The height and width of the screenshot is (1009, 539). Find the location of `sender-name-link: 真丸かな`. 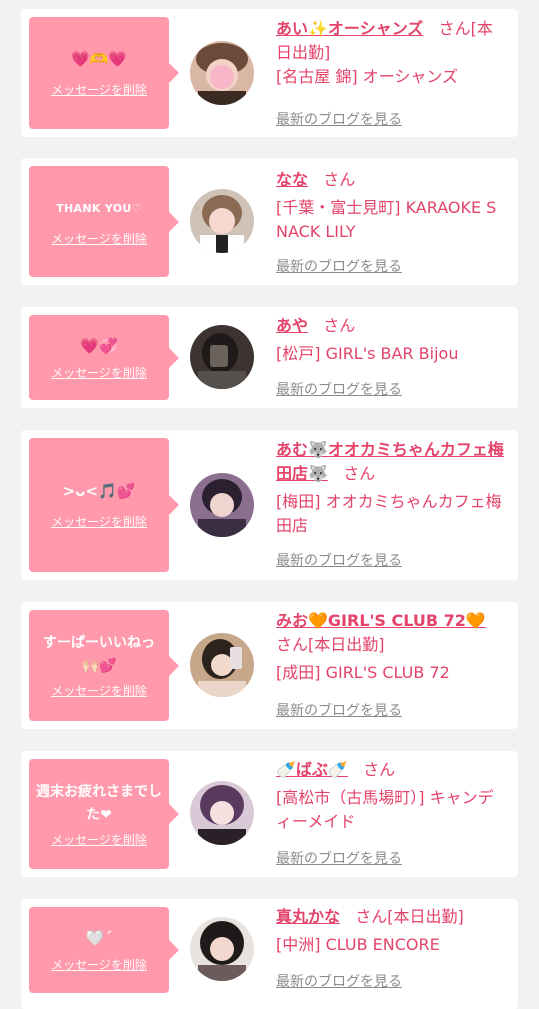

sender-name-link: 真丸かな is located at coordinates (308, 916).